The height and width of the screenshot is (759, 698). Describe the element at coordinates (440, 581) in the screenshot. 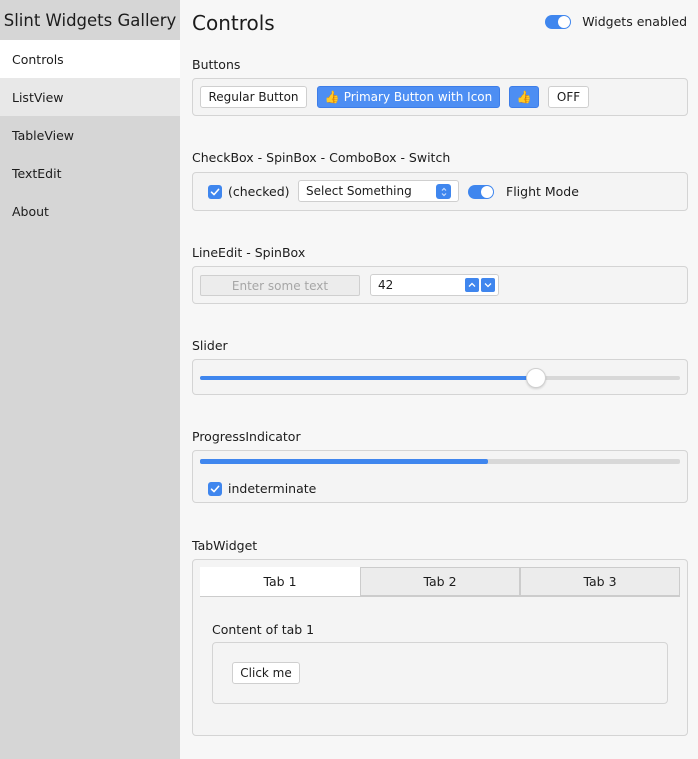

I see `tab-2: Tab 2` at that location.